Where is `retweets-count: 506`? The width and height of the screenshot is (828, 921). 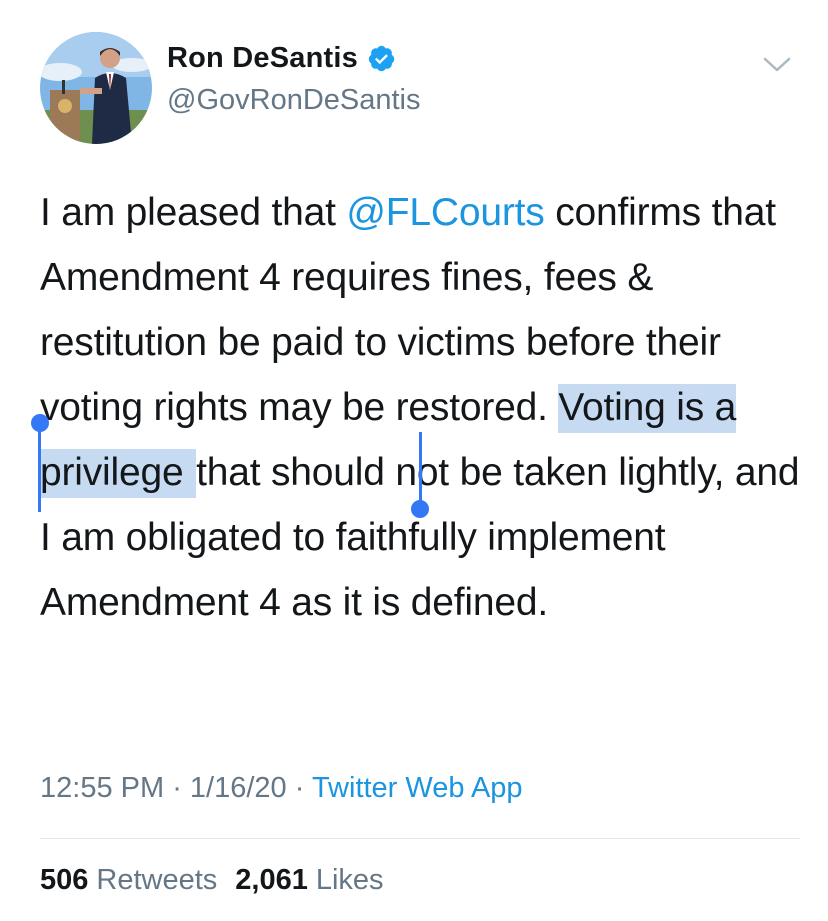 retweets-count: 506 is located at coordinates (64, 880).